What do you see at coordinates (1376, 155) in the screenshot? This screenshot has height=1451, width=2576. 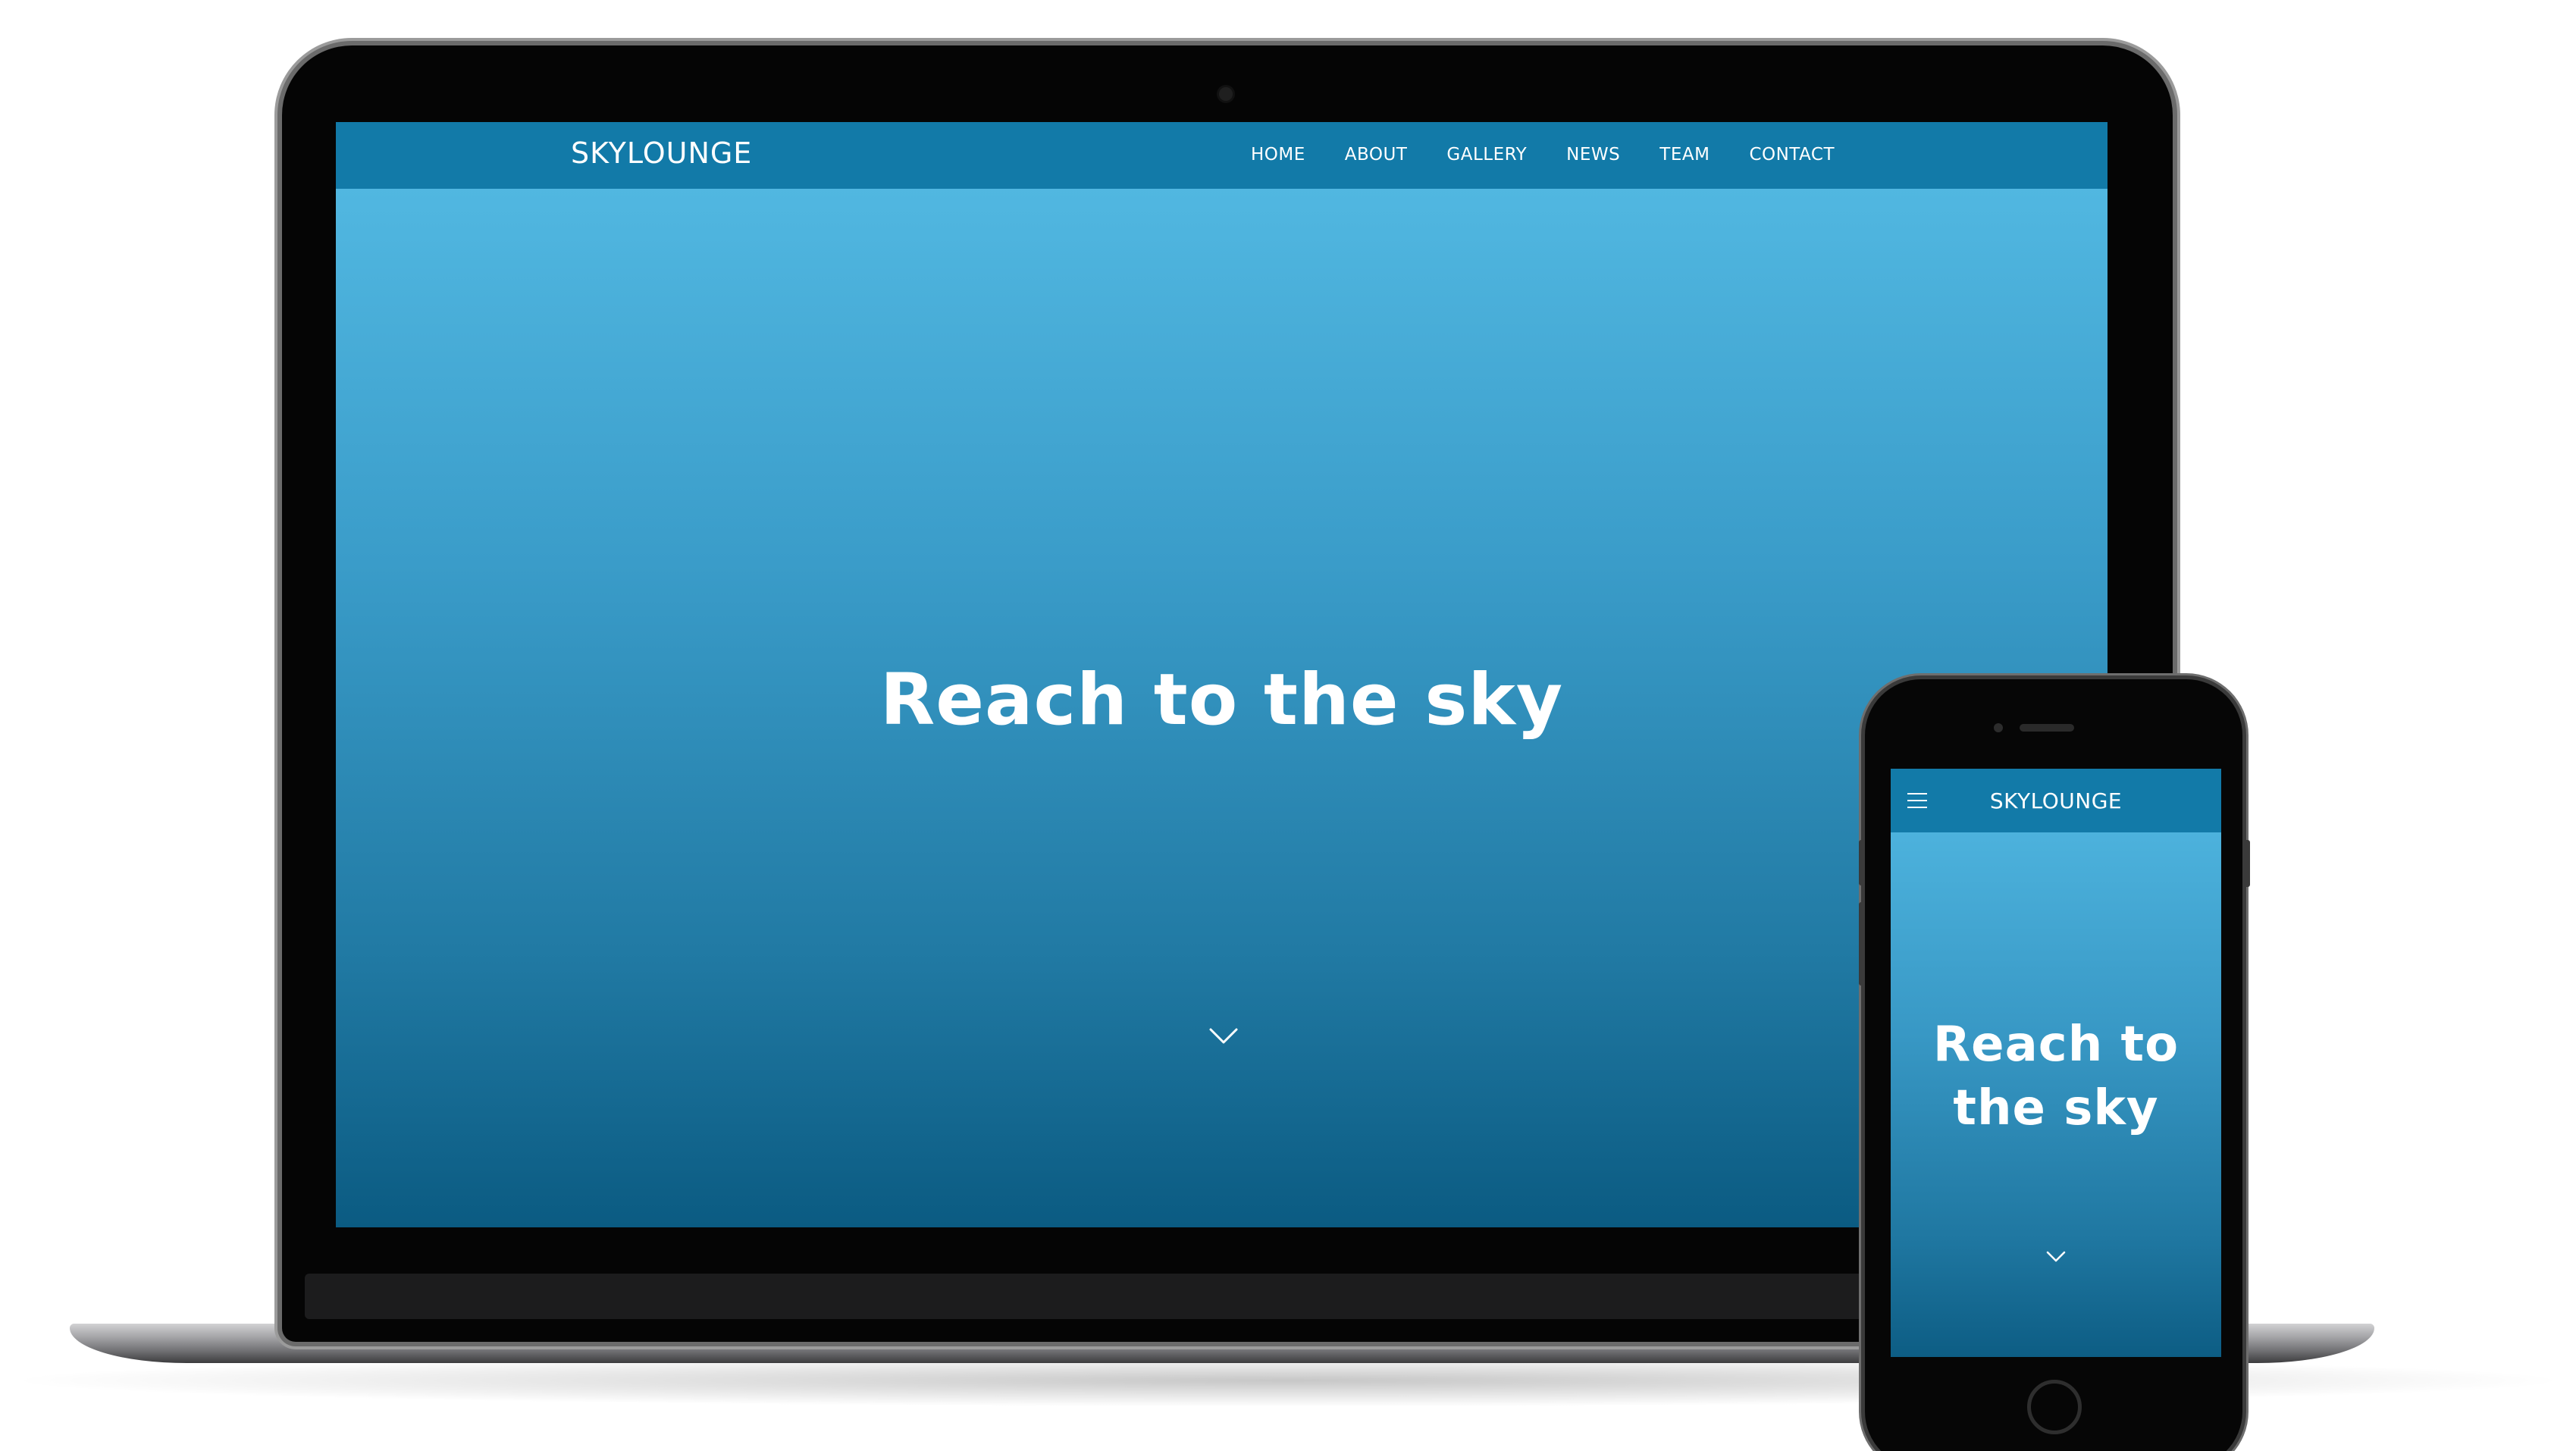 I see `nav-link-about: ABOUT` at bounding box center [1376, 155].